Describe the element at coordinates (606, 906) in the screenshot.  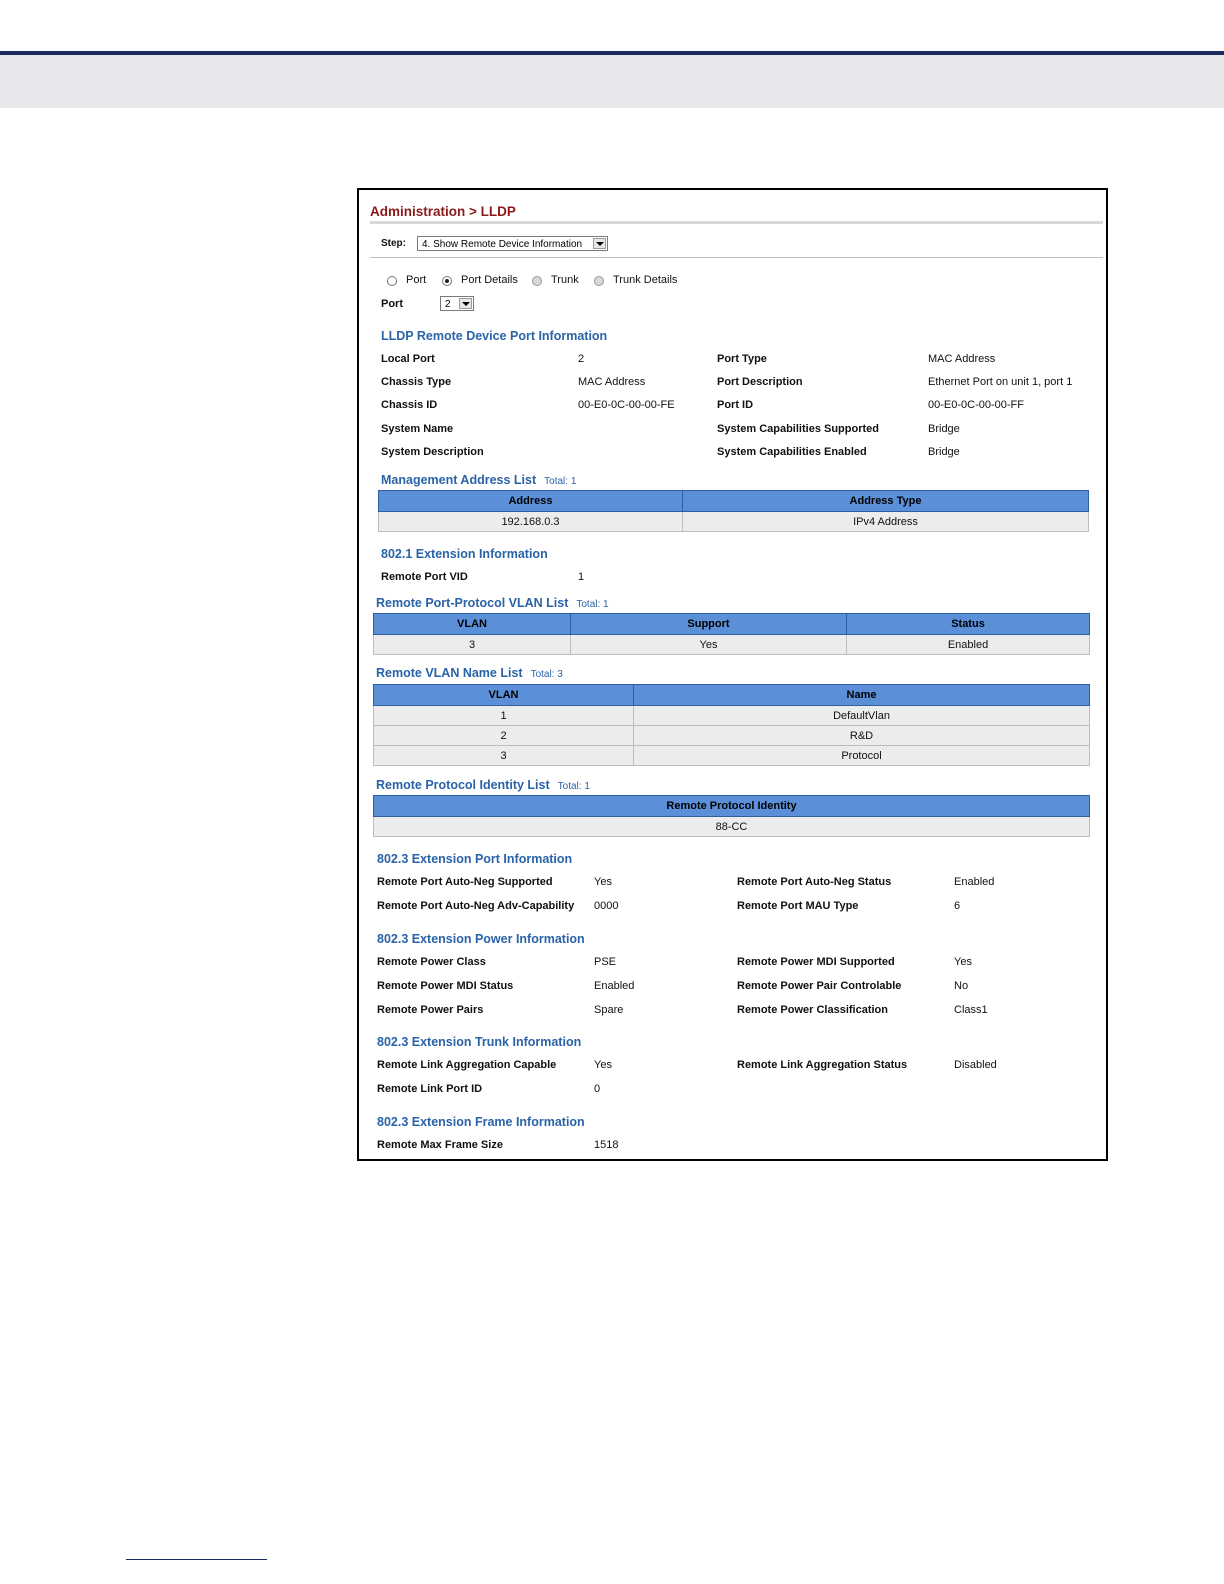
I see `info-value: 0000` at that location.